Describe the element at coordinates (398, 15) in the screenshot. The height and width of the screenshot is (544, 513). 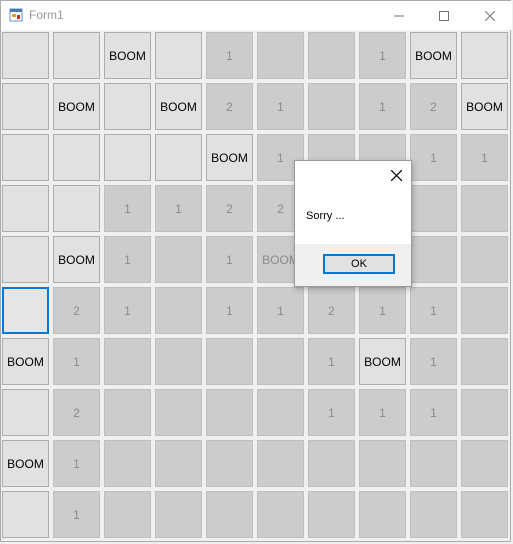
I see `minimize-button` at that location.